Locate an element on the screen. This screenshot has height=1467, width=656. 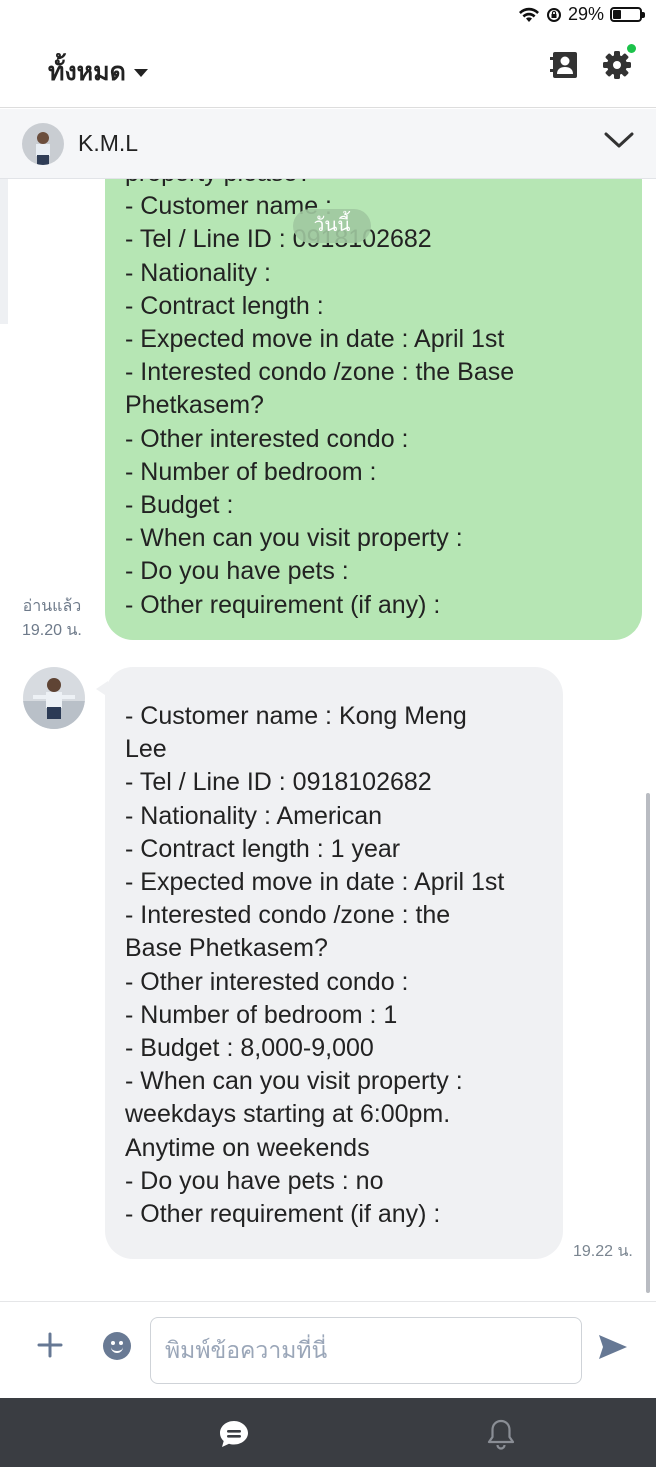
settings-button is located at coordinates (619, 62).